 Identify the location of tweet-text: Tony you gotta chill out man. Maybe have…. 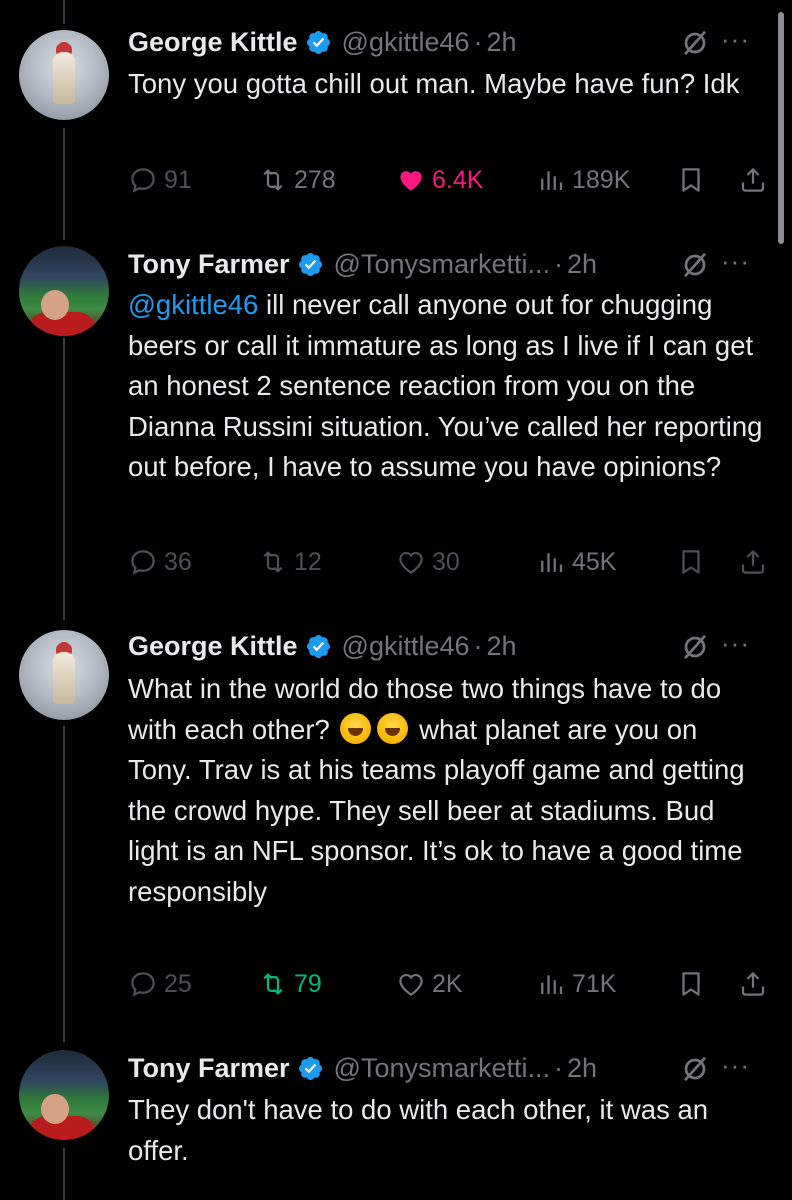
(434, 83).